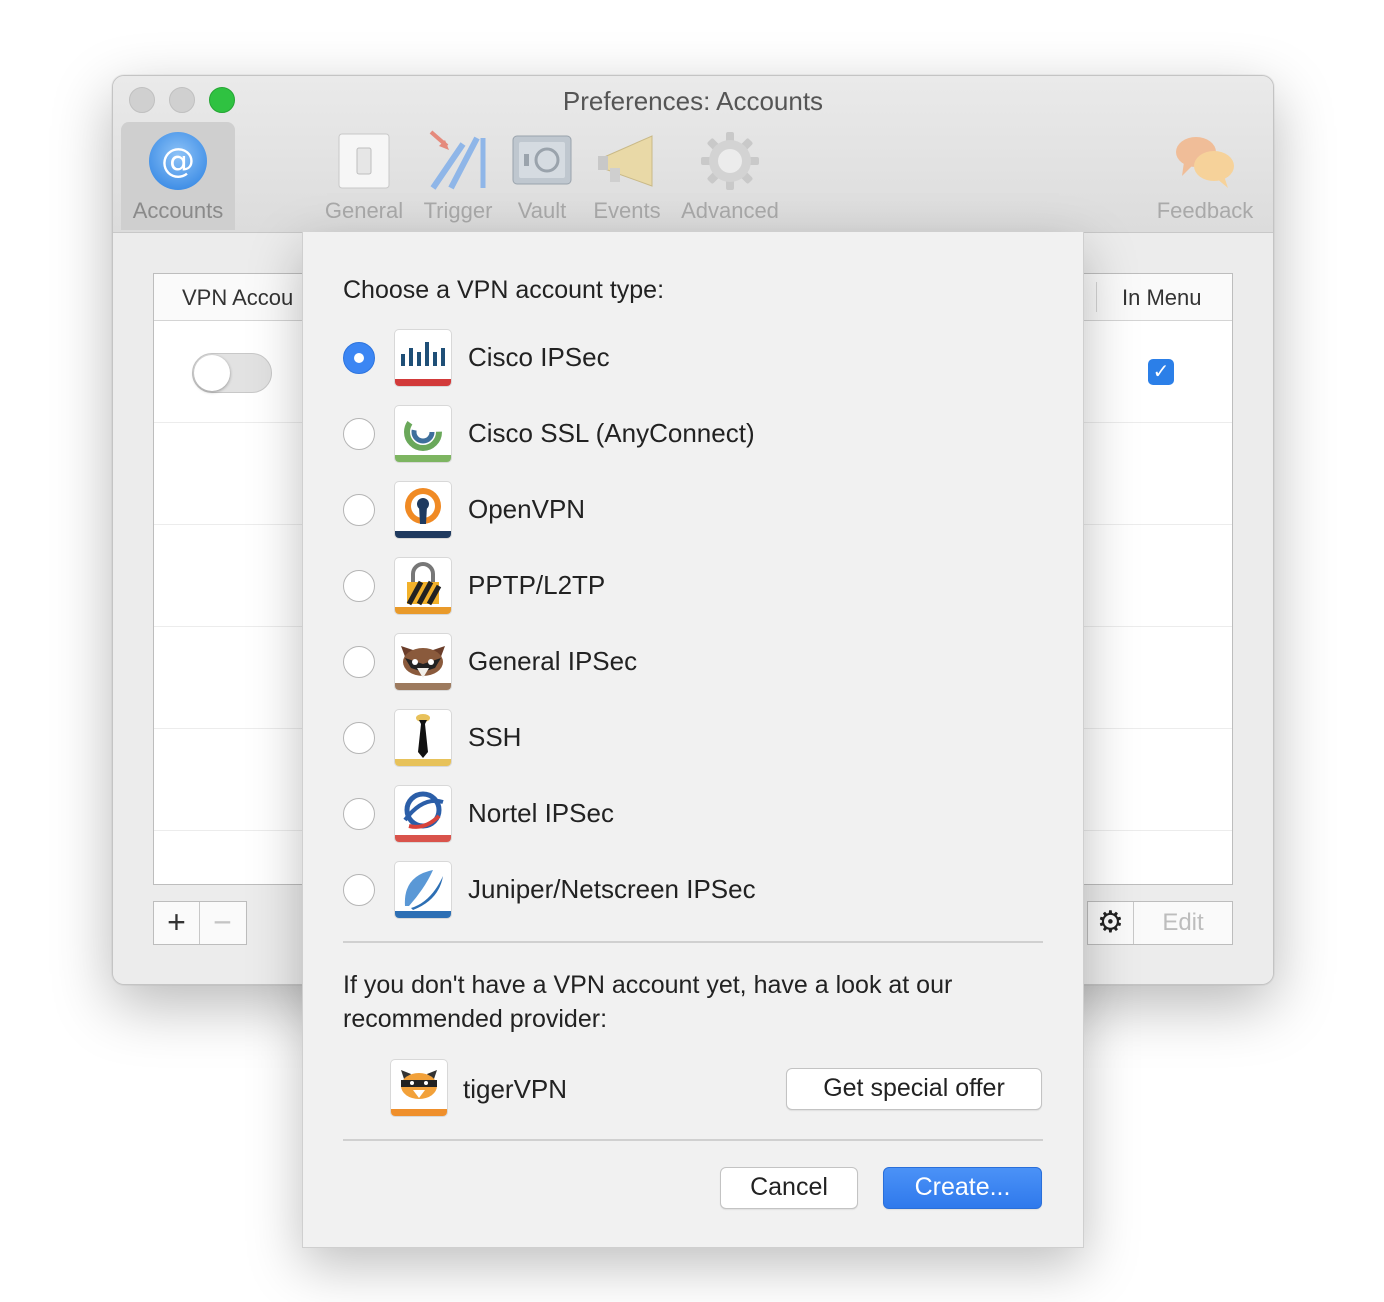 This screenshot has height=1302, width=1384. Describe the element at coordinates (542, 210) in the screenshot. I see `toolbar-label: Vault` at that location.